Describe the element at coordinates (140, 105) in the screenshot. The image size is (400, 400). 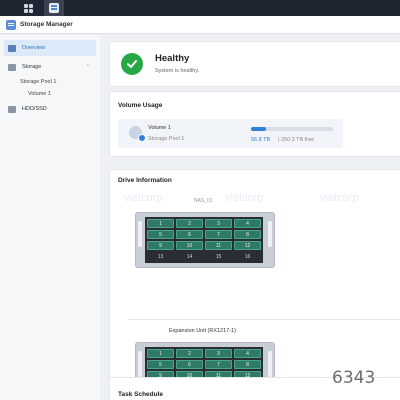
I see `volume-usage-heading: Volume Usage` at that location.